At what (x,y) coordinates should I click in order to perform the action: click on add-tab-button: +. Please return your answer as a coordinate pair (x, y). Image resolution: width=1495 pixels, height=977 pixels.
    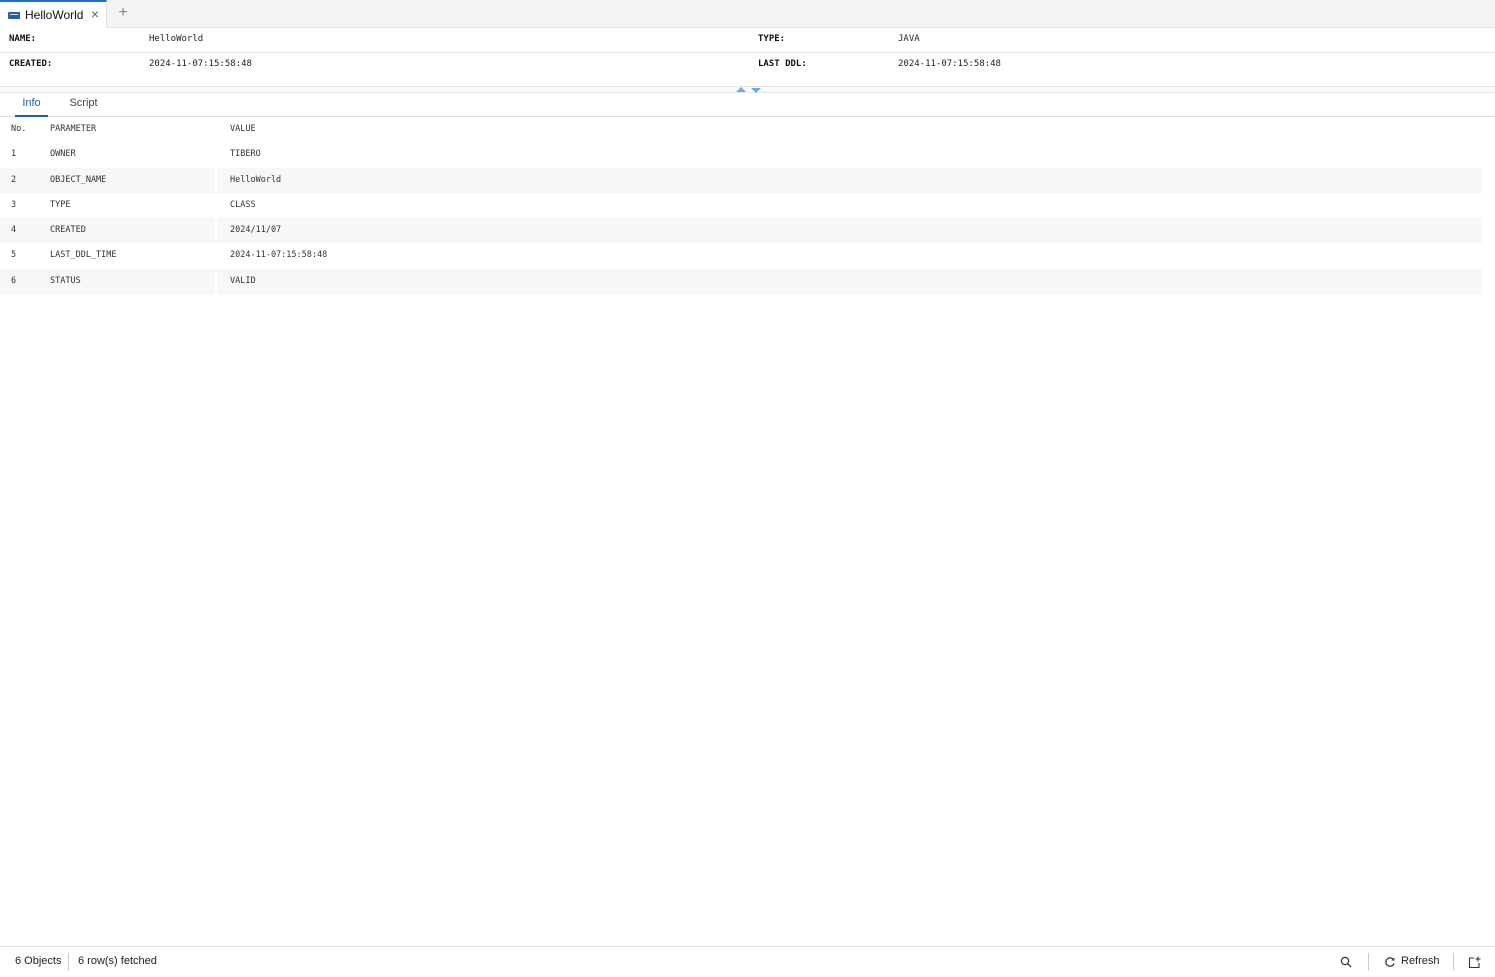
    Looking at the image, I should click on (123, 13).